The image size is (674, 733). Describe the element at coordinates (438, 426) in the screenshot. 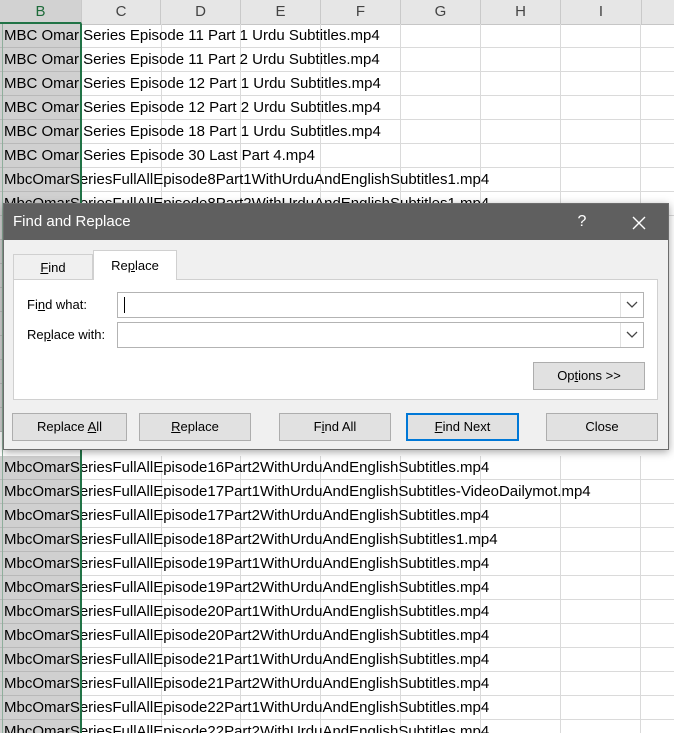

I see `find-next-label-key: F` at that location.